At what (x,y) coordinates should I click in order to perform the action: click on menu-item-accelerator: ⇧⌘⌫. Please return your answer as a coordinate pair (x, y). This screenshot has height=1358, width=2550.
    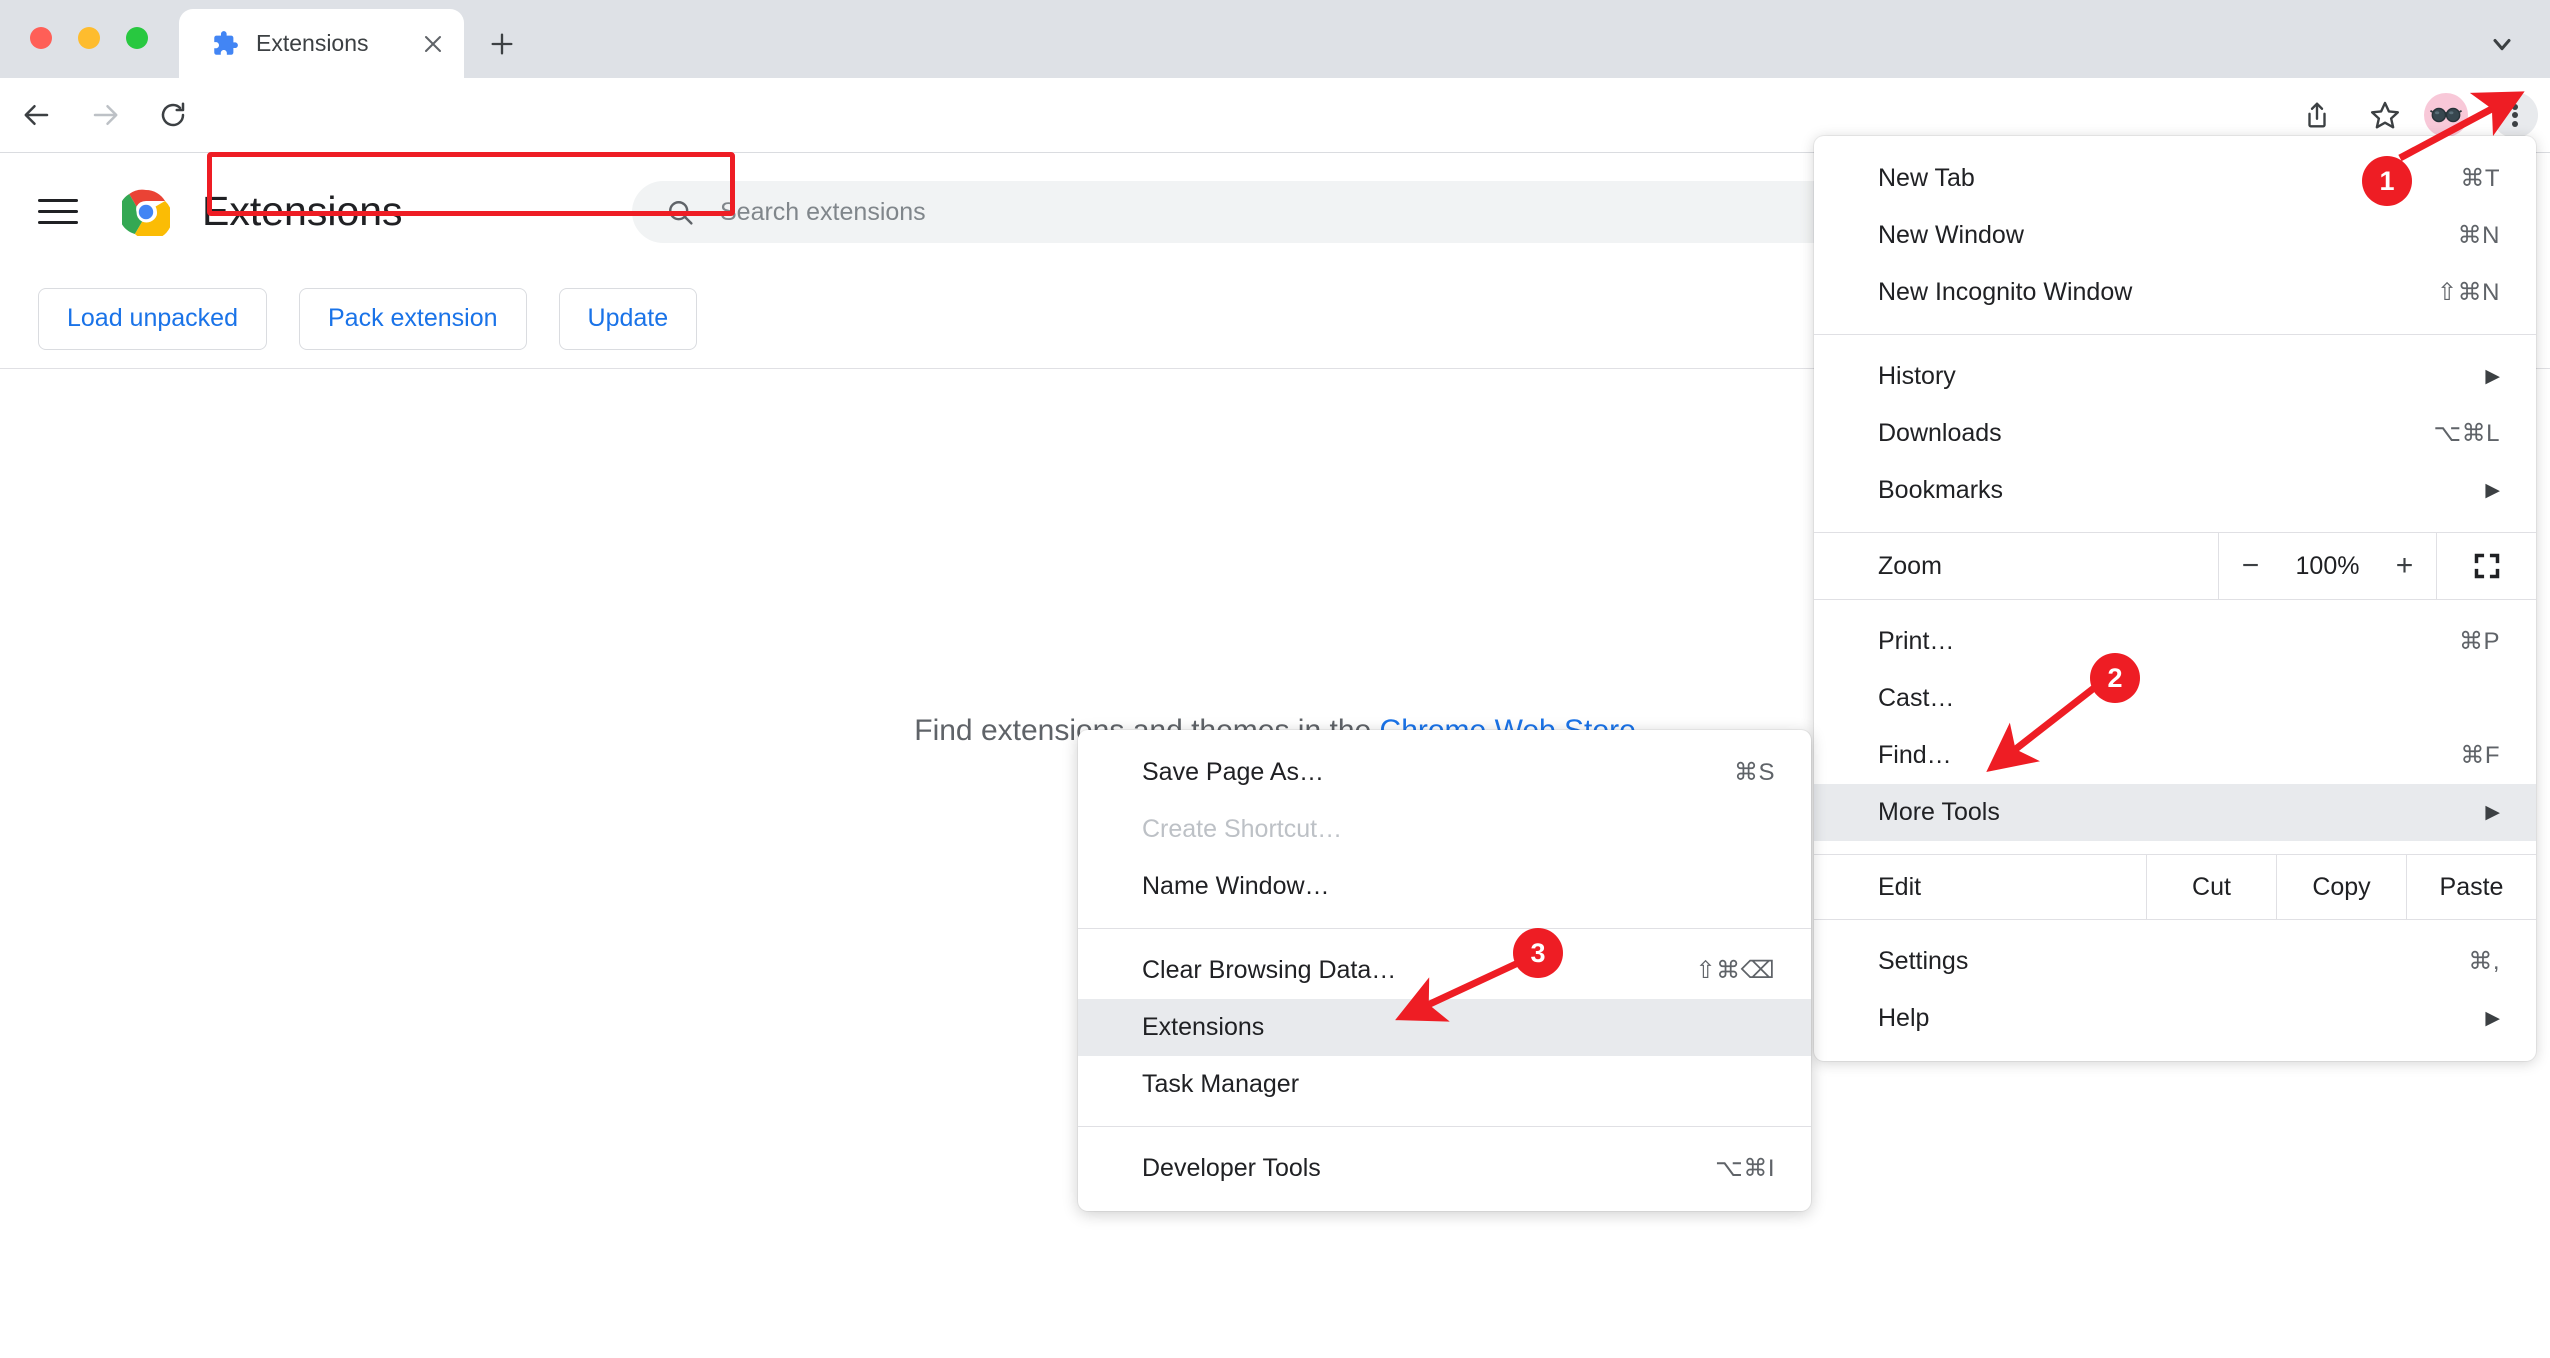
    Looking at the image, I should click on (1735, 970).